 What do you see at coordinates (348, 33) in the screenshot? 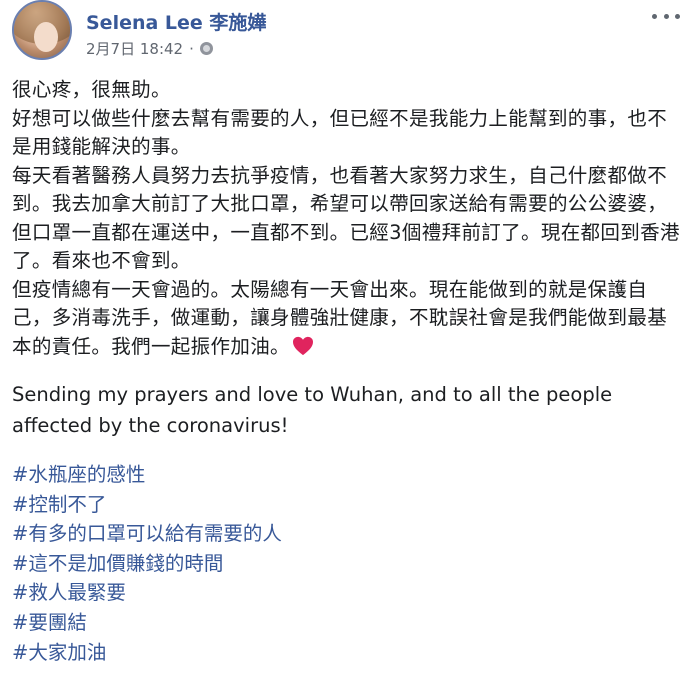
I see `post-header: Selena Lee 李施嬅 2月7日 18:42 ·` at bounding box center [348, 33].